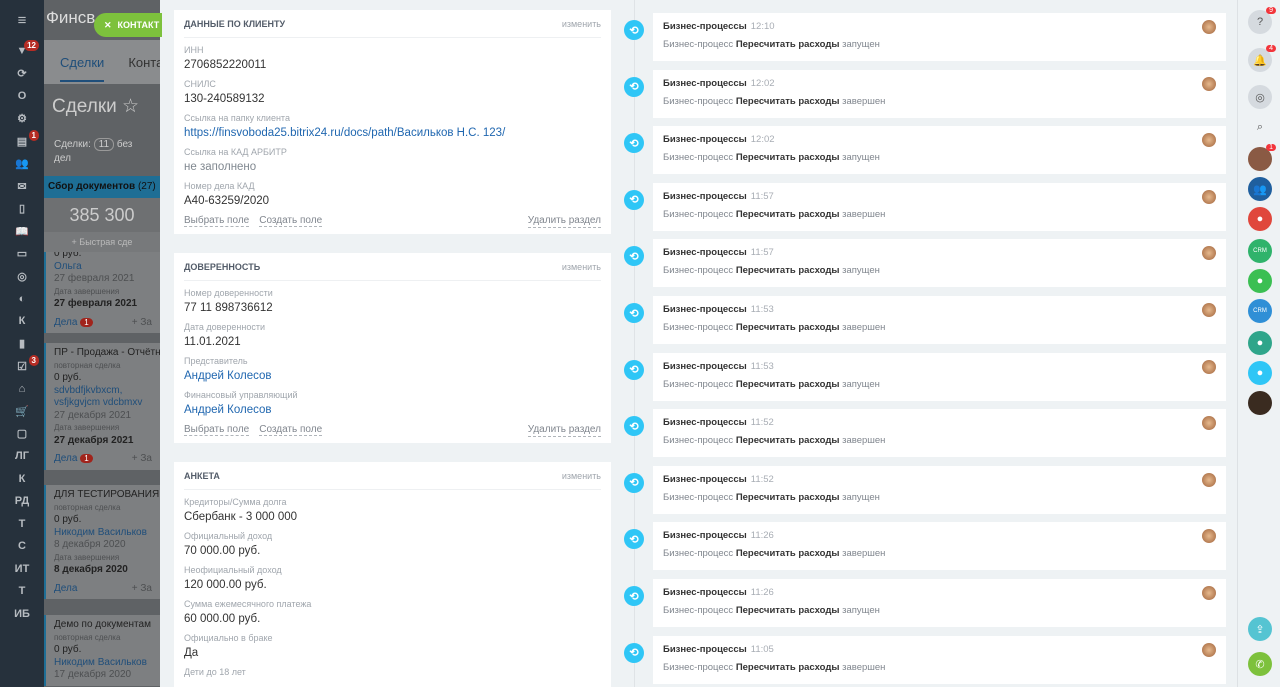 This screenshot has width=1280, height=687. I want to click on nav-item-hat-icon: ⌂, so click(22, 389).